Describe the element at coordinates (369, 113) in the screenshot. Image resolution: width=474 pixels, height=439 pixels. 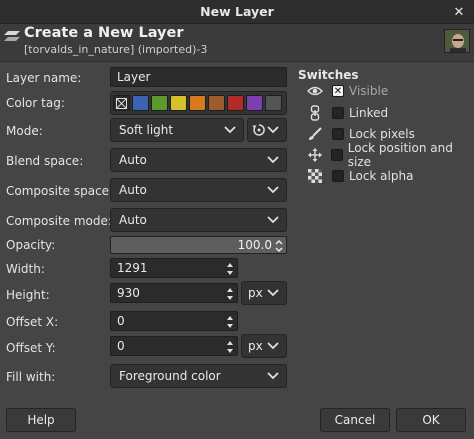
I see `linked-label: Linked` at that location.